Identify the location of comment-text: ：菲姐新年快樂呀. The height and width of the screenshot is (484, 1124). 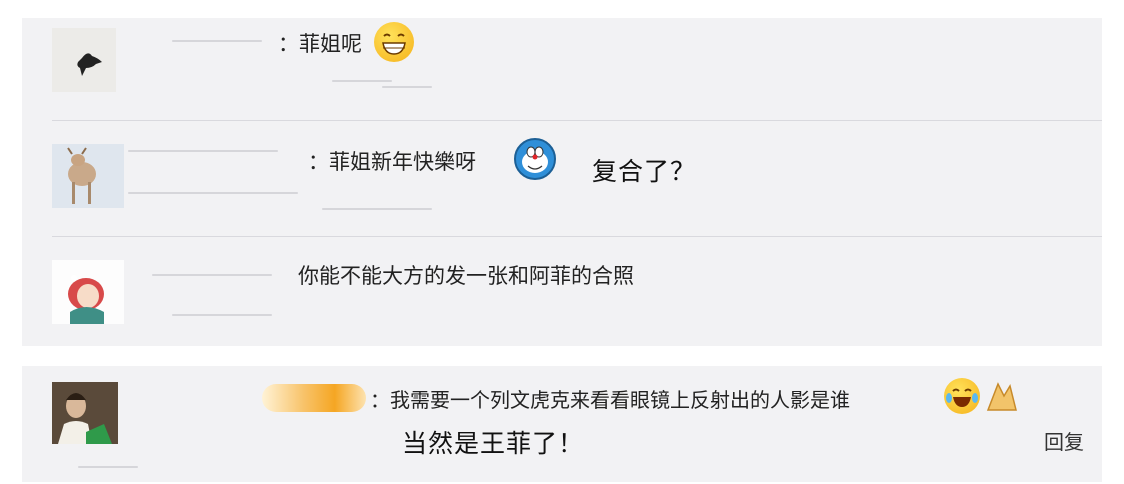
(392, 162).